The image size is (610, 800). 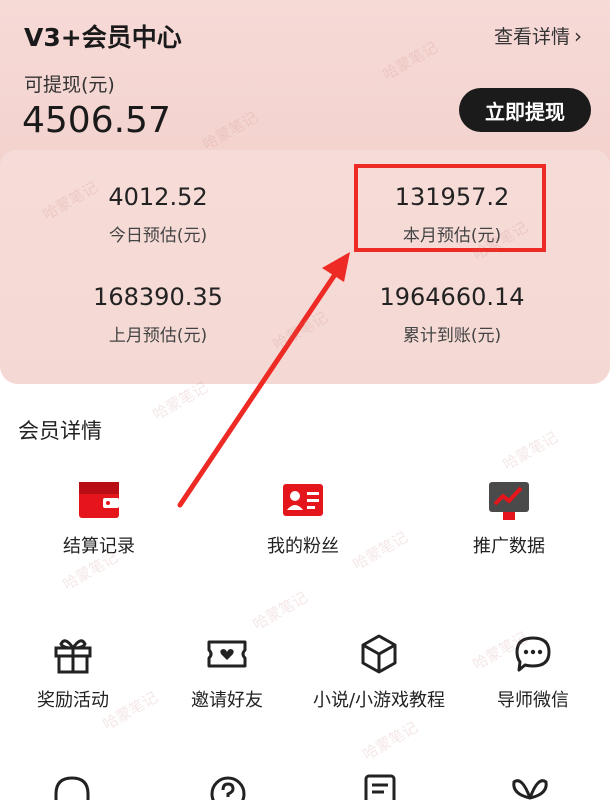 What do you see at coordinates (69, 85) in the screenshot?
I see `withdrawable-label: 可提现(元)` at bounding box center [69, 85].